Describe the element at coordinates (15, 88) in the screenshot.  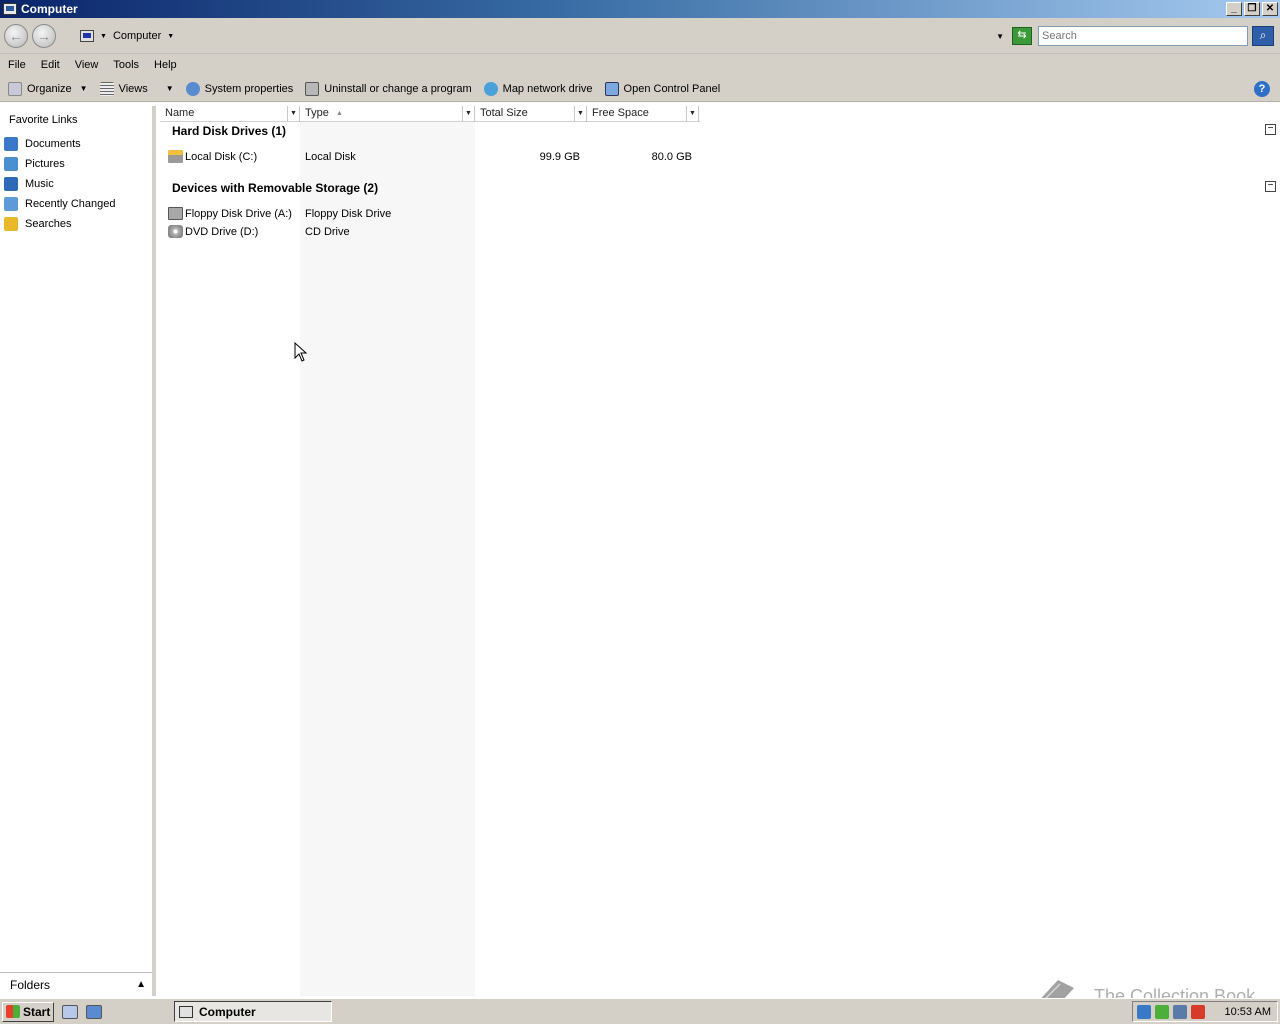
I see `organize-icon` at that location.